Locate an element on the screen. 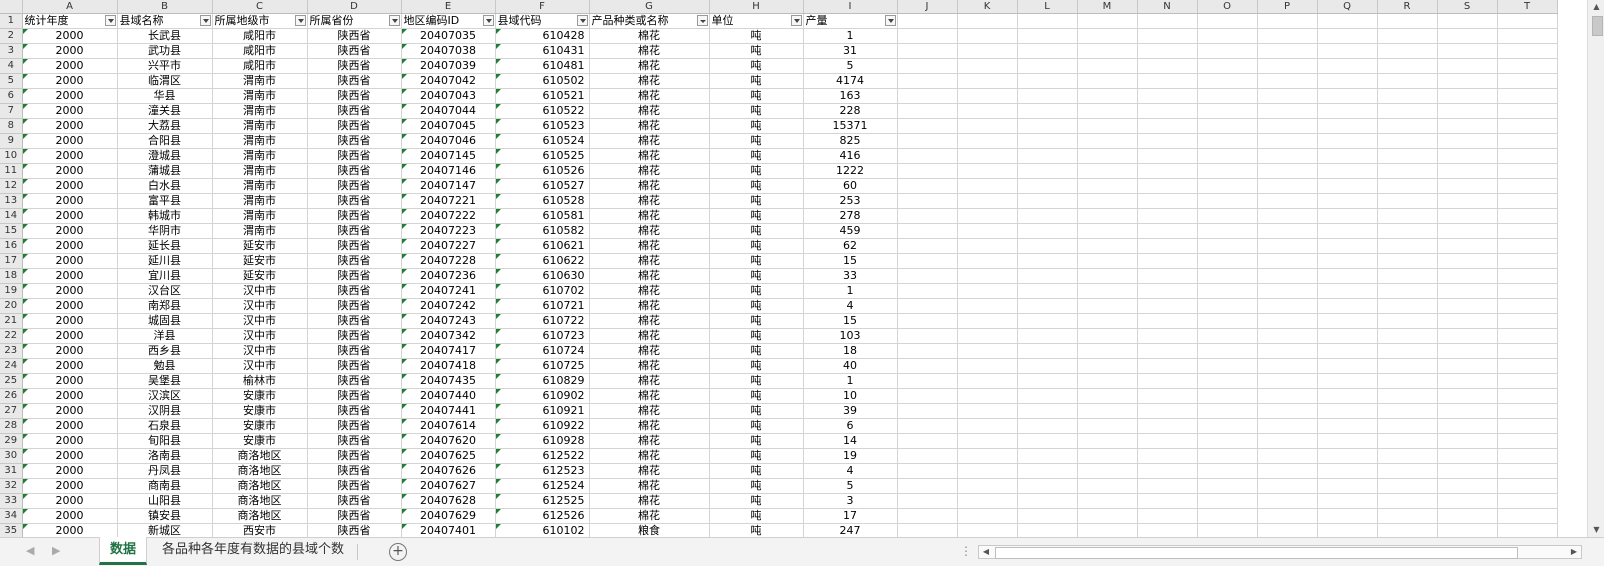  data-cell: 20407620 is located at coordinates (448, 441).